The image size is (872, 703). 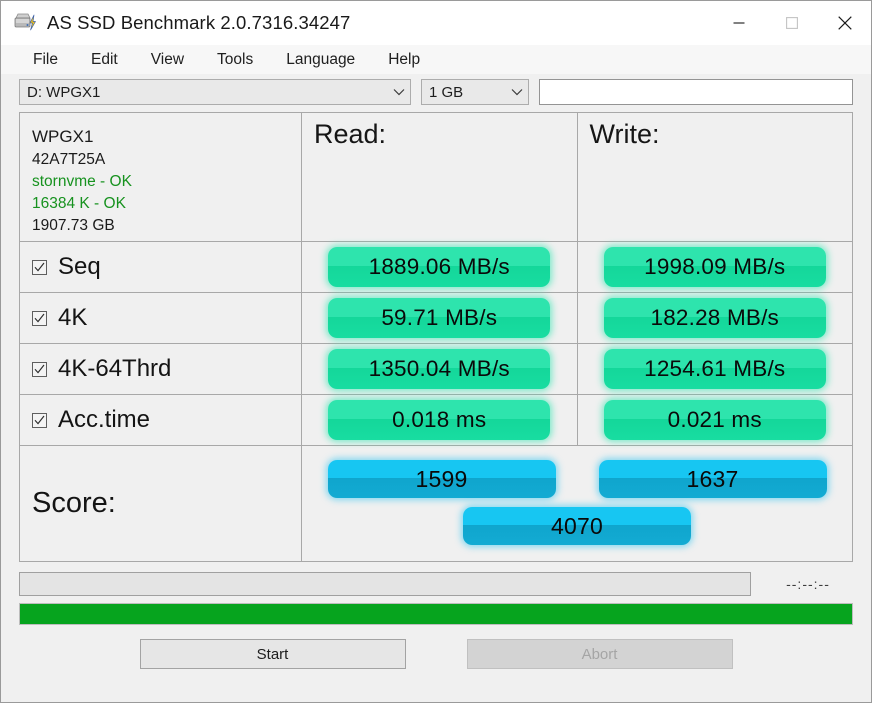 I want to click on status-row: --:--:--, so click(x=436, y=584).